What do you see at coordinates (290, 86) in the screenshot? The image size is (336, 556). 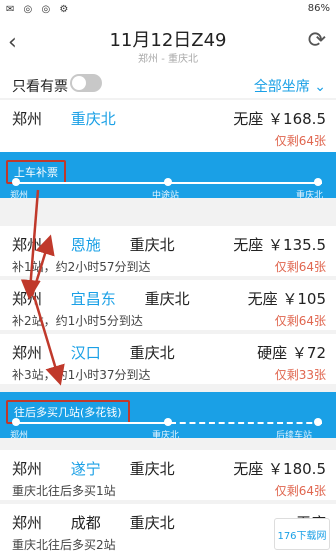 I see `seat-filter-dropdown: 全部坐席 ⌄` at bounding box center [290, 86].